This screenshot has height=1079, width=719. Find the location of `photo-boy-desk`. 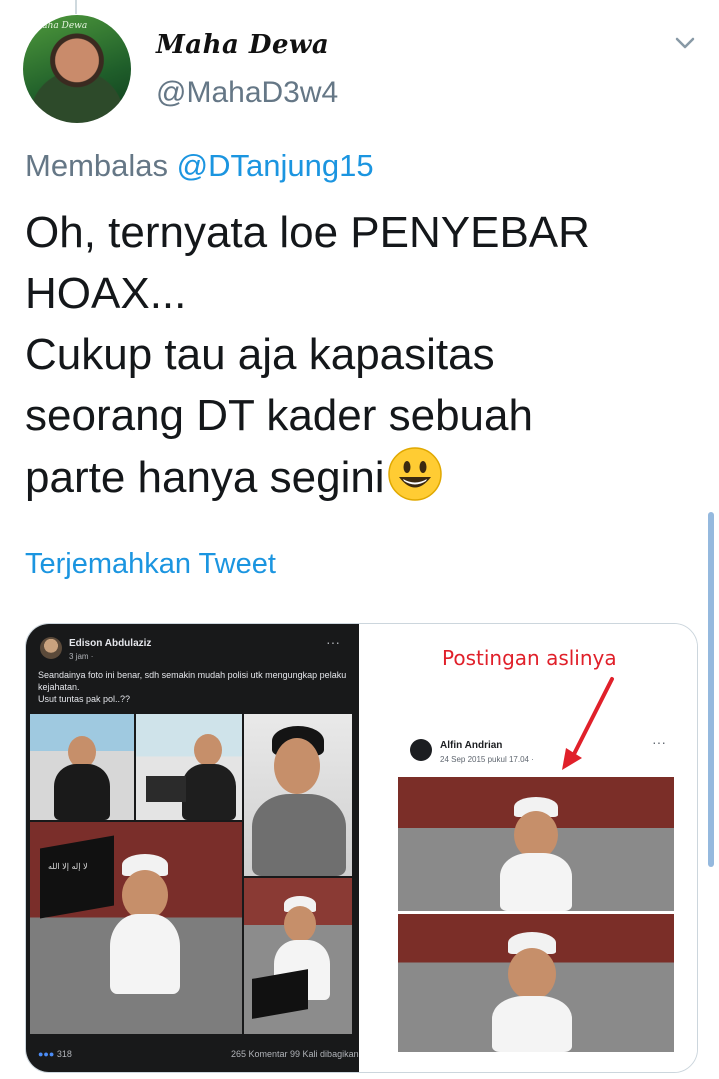

photo-boy-desk is located at coordinates (82, 767).